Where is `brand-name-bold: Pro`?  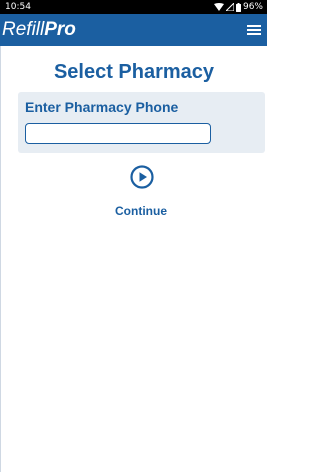
brand-name-bold: Pro is located at coordinates (60, 29).